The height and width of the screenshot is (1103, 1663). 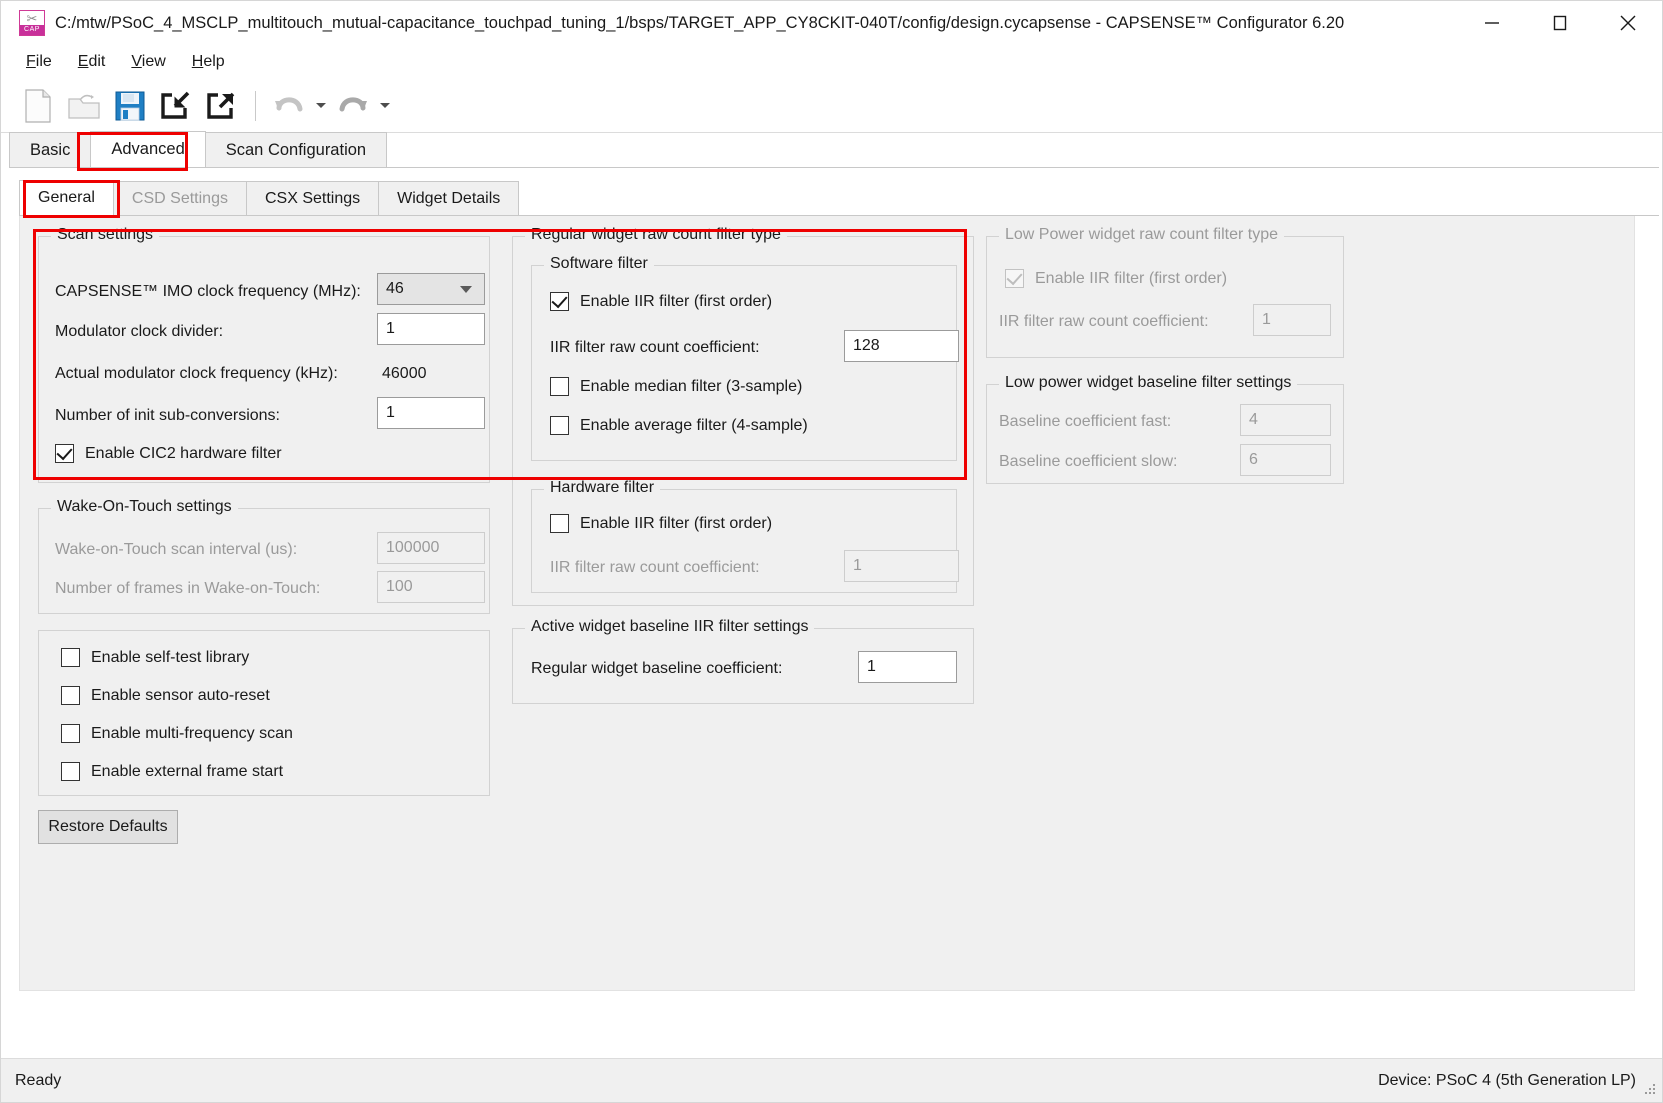 What do you see at coordinates (130, 106) in the screenshot?
I see `save-icon` at bounding box center [130, 106].